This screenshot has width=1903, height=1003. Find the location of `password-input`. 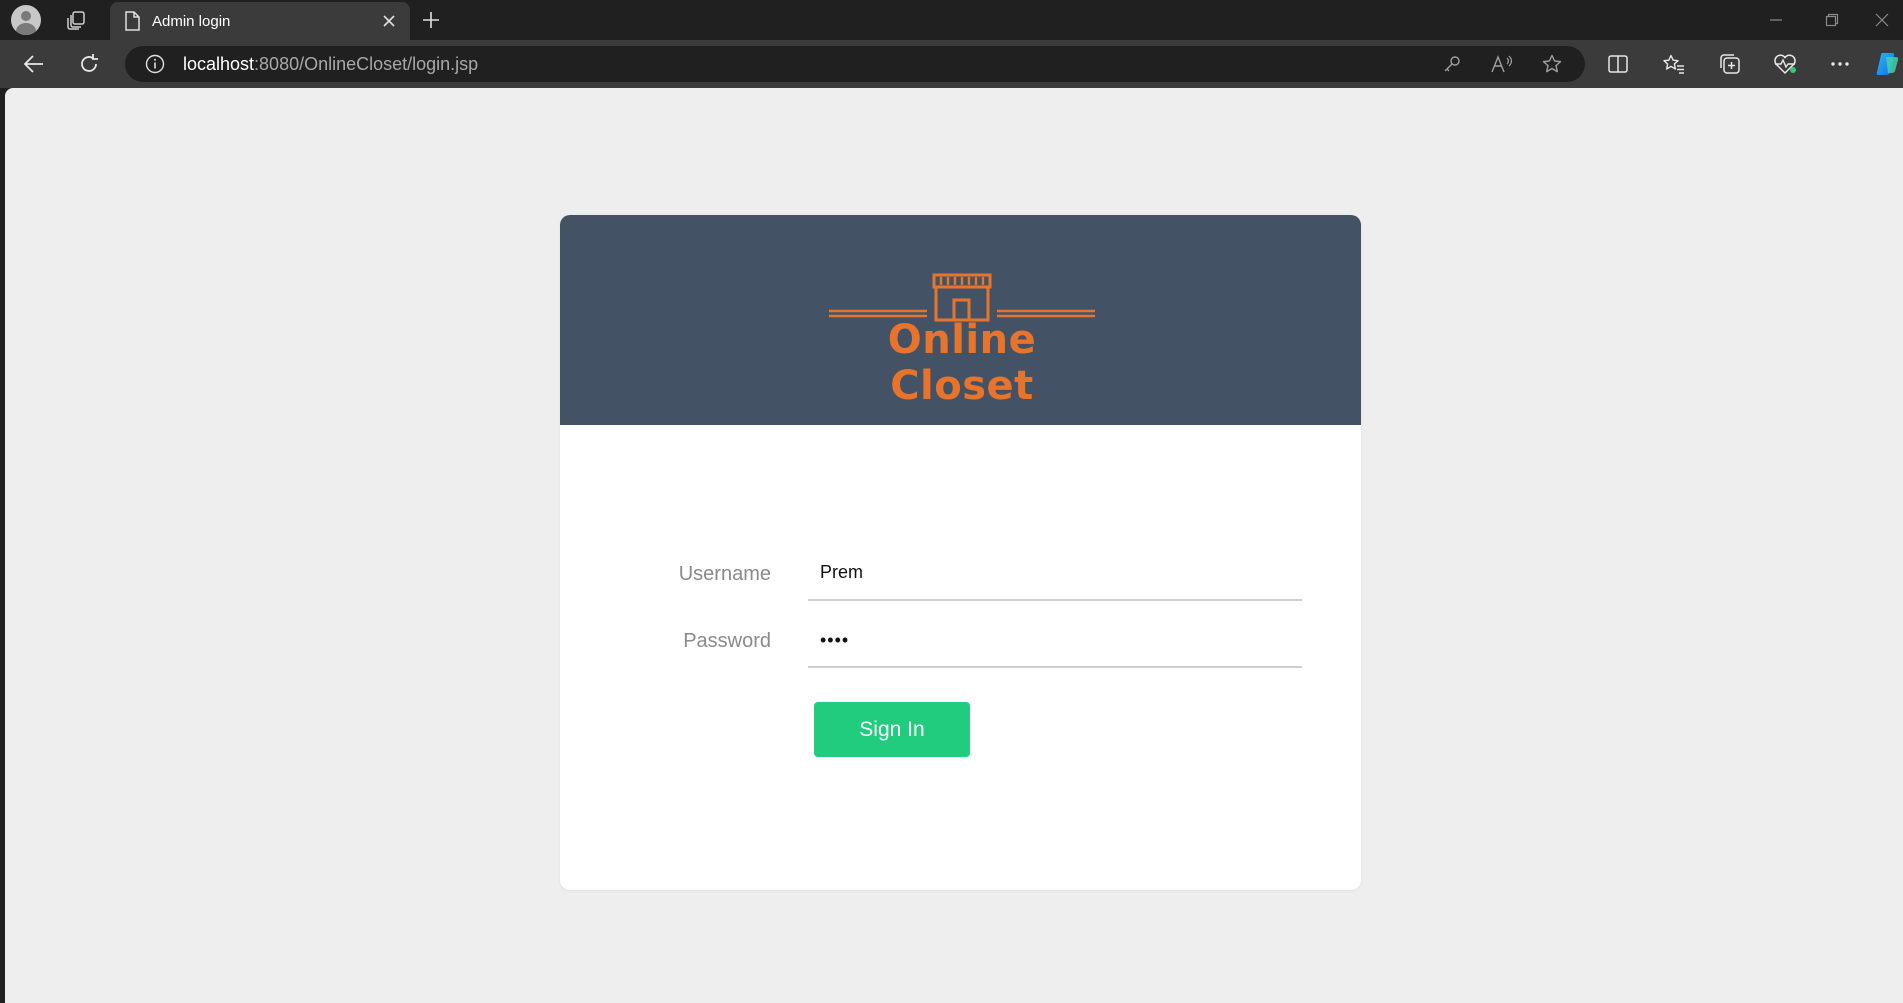

password-input is located at coordinates (1055, 640).